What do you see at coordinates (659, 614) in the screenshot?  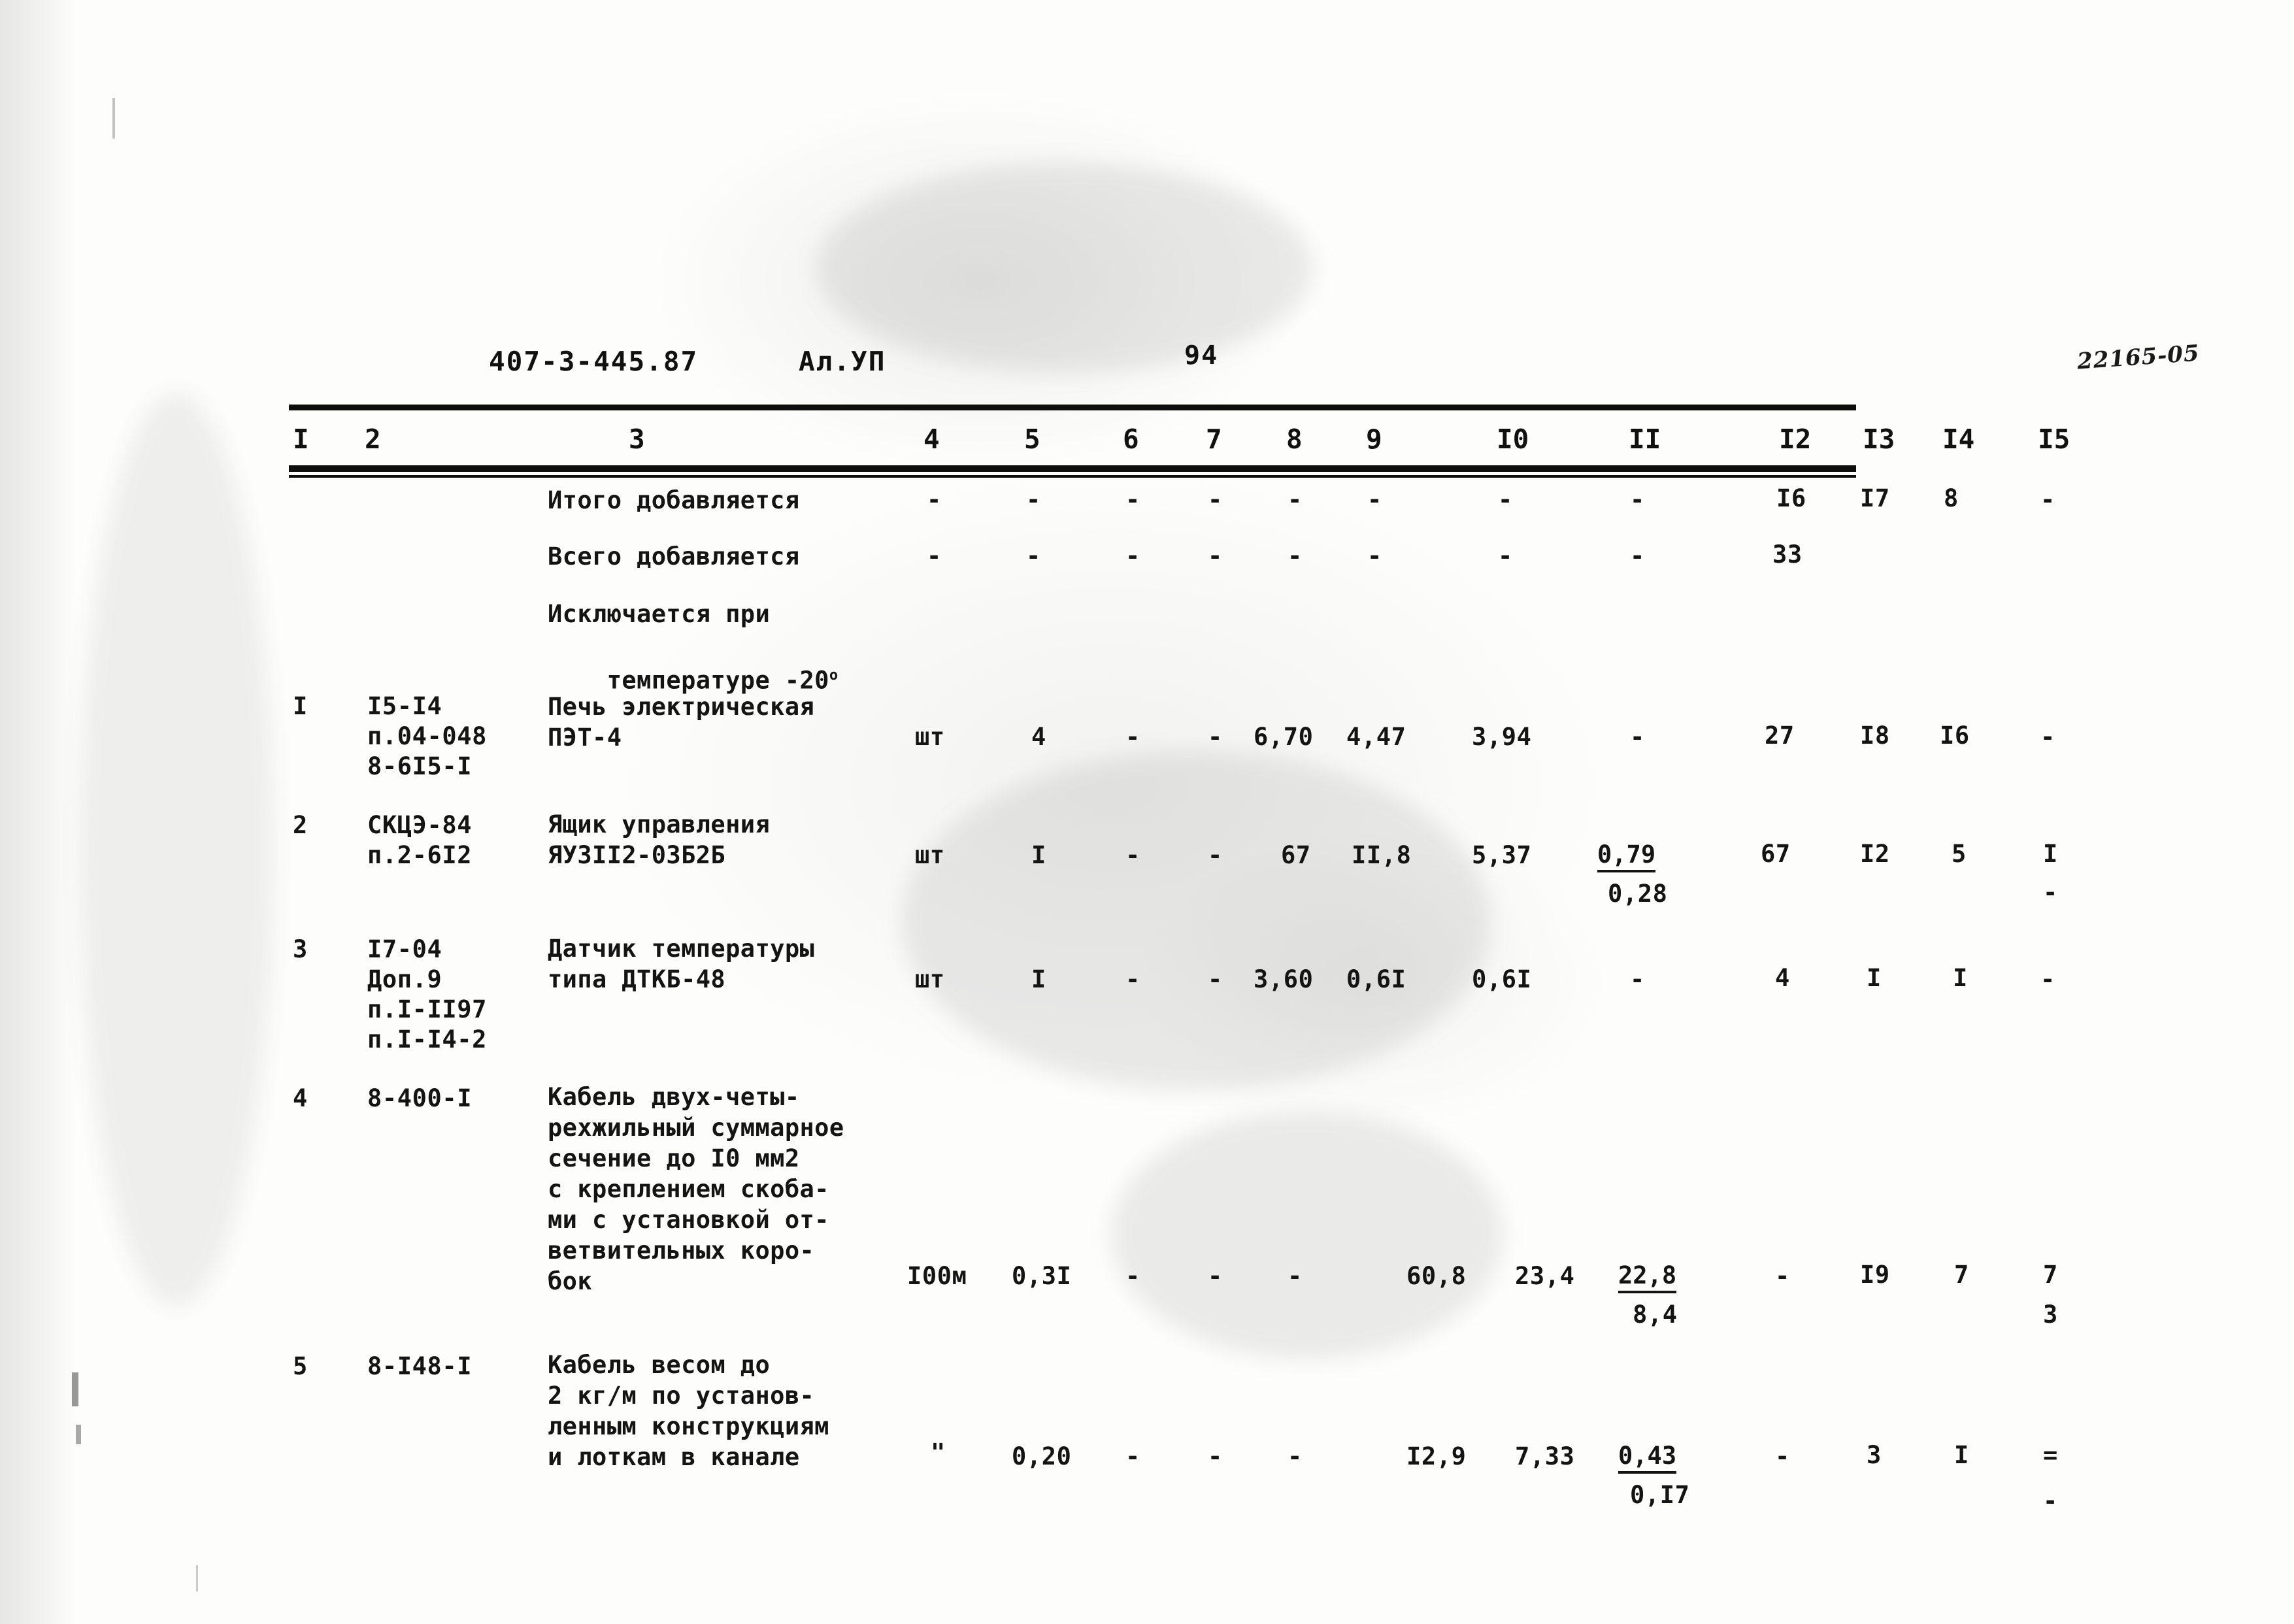 I see `section-note-line-1: Исключается при` at bounding box center [659, 614].